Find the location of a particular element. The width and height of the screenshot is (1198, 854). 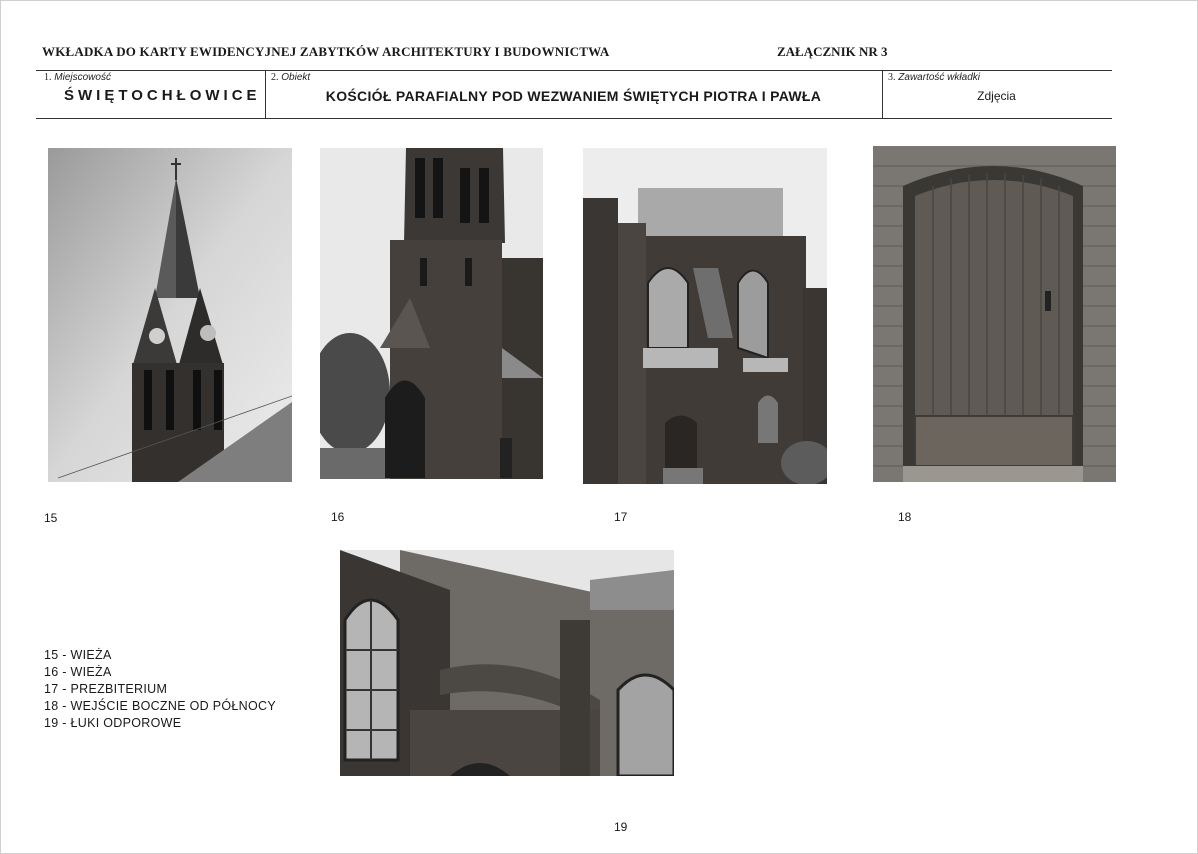

photo-15-tower is located at coordinates (170, 315).